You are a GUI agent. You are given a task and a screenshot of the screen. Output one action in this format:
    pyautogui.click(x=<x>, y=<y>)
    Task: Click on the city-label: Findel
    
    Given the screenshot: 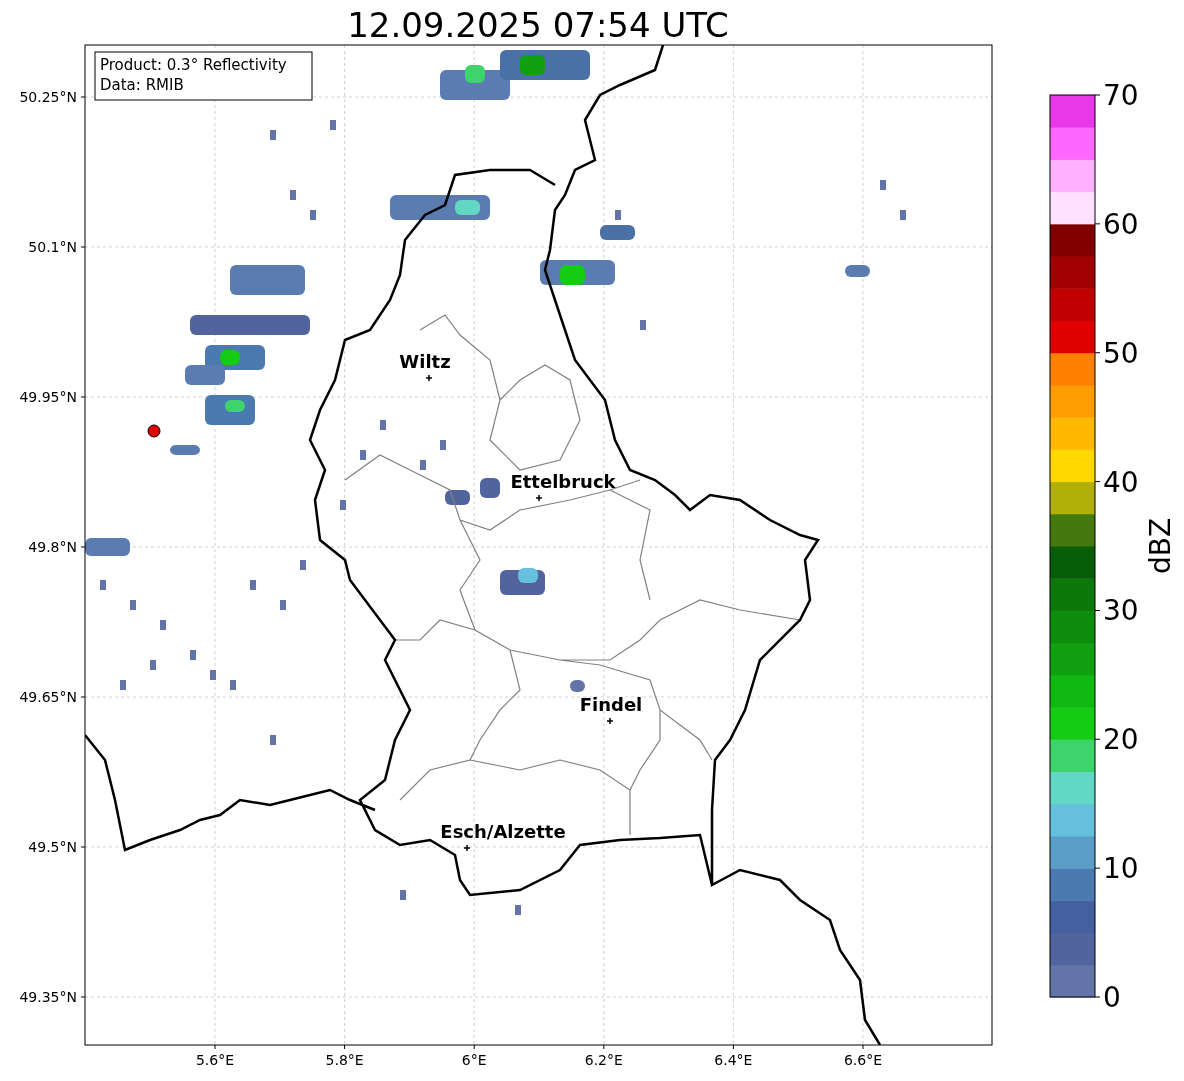 What is the action you would take?
    pyautogui.click(x=611, y=704)
    